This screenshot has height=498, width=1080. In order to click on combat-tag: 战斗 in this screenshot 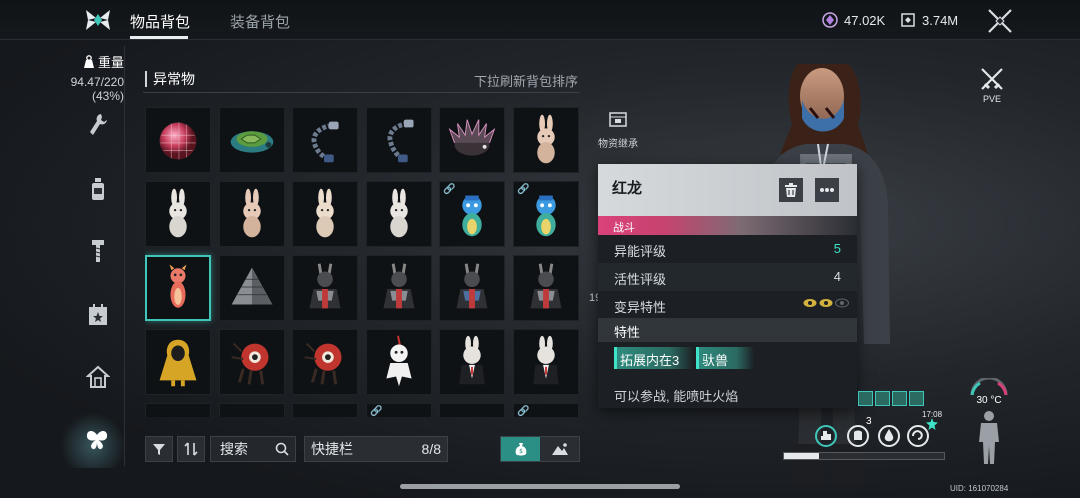, I will do `click(727, 225)`.